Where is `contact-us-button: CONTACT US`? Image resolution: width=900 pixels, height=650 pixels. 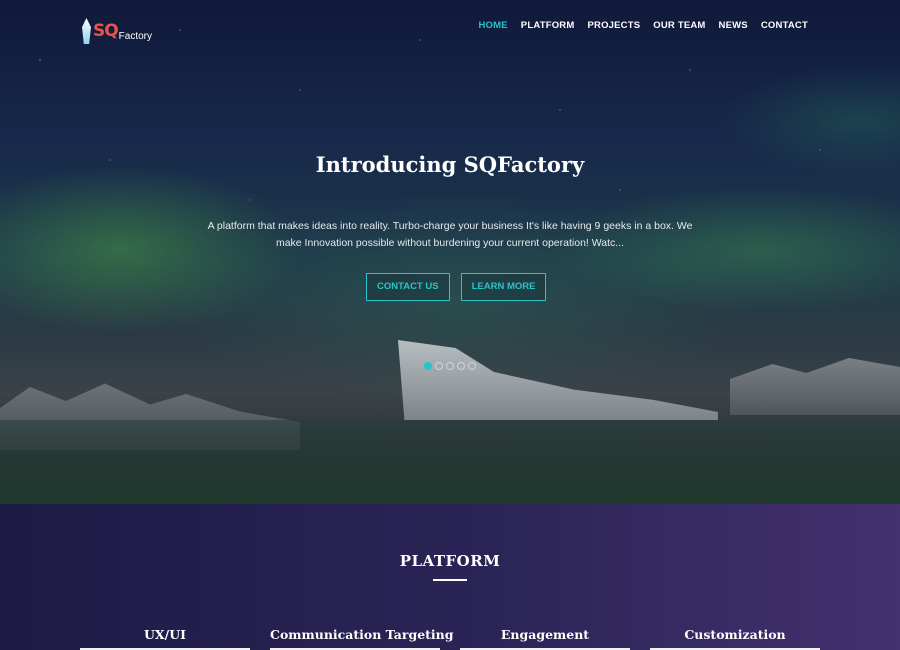
contact-us-button: CONTACT US is located at coordinates (408, 287).